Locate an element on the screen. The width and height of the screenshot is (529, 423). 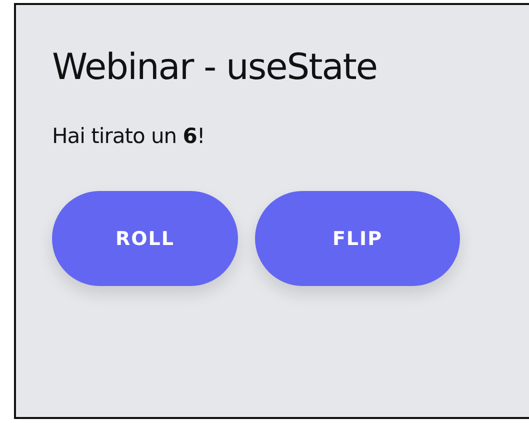
action-button: FLIP is located at coordinates (357, 238).